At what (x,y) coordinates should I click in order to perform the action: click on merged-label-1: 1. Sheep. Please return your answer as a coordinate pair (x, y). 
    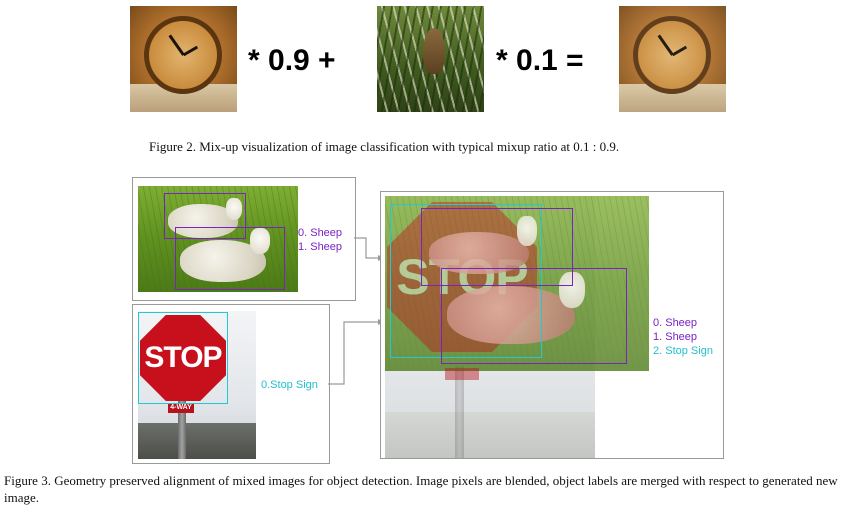
    Looking at the image, I should click on (675, 337).